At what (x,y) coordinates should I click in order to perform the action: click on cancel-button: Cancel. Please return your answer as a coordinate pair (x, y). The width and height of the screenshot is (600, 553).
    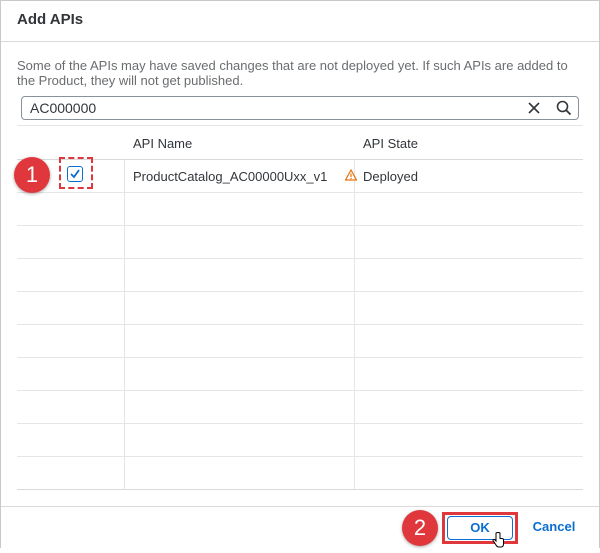
    Looking at the image, I should click on (554, 528).